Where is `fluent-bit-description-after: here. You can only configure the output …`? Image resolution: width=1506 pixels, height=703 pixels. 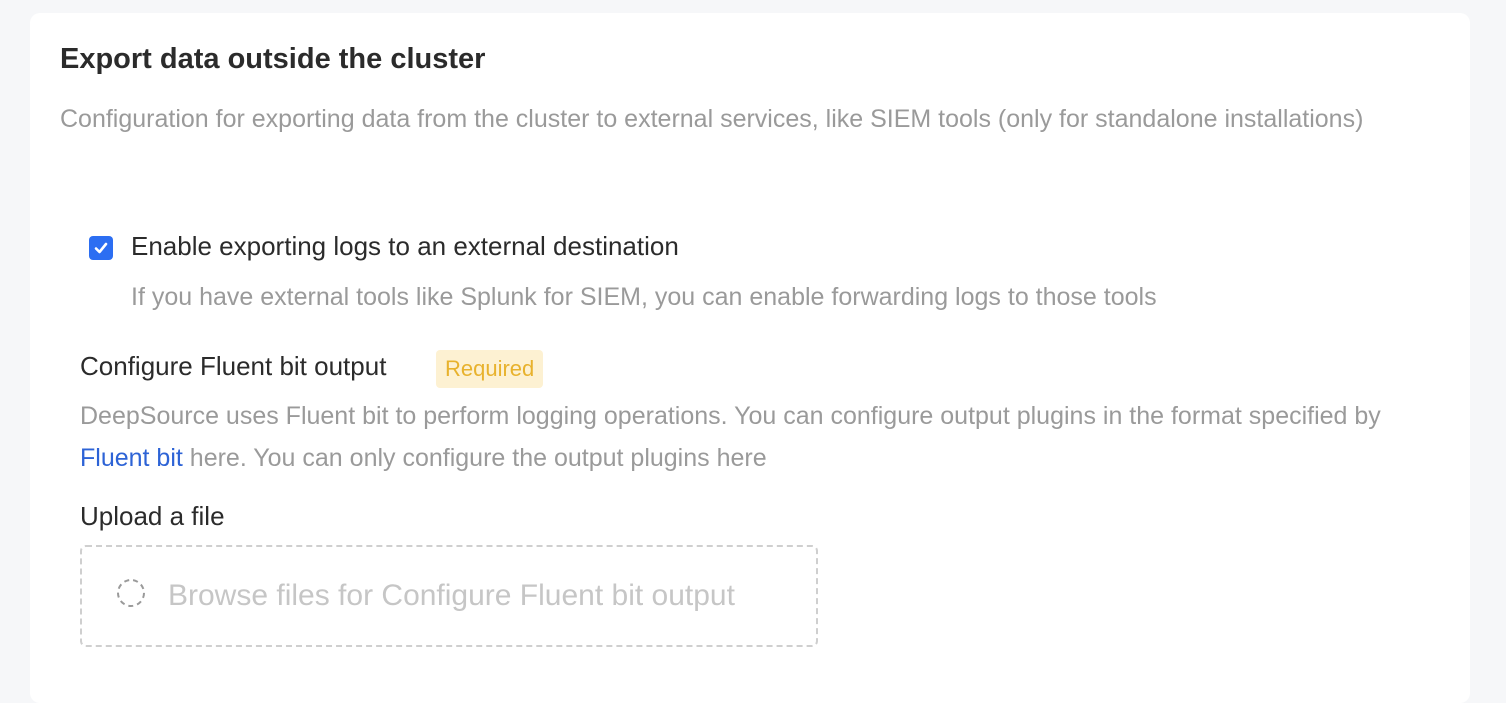
fluent-bit-description-after: here. You can only configure the output … is located at coordinates (478, 458).